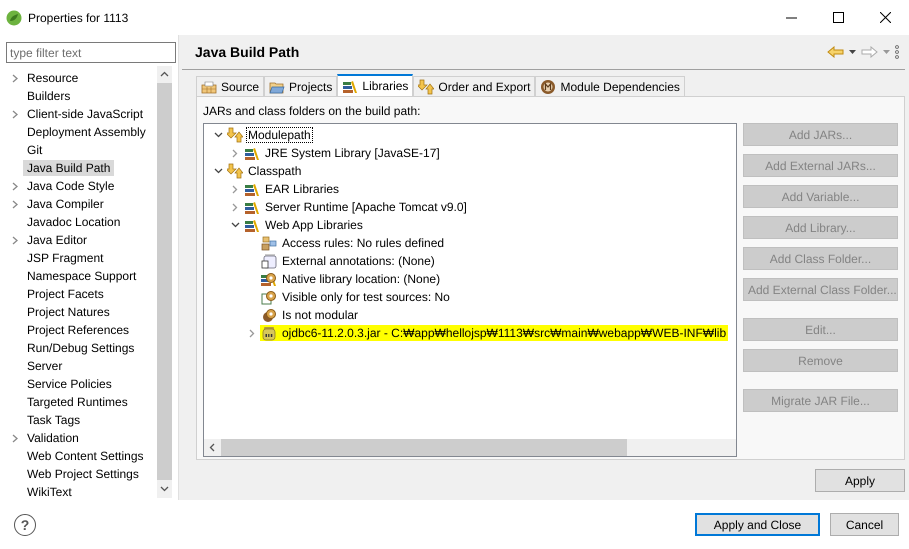 The image size is (909, 549). What do you see at coordinates (302, 189) in the screenshot?
I see `tree-item: EAR Libraries` at bounding box center [302, 189].